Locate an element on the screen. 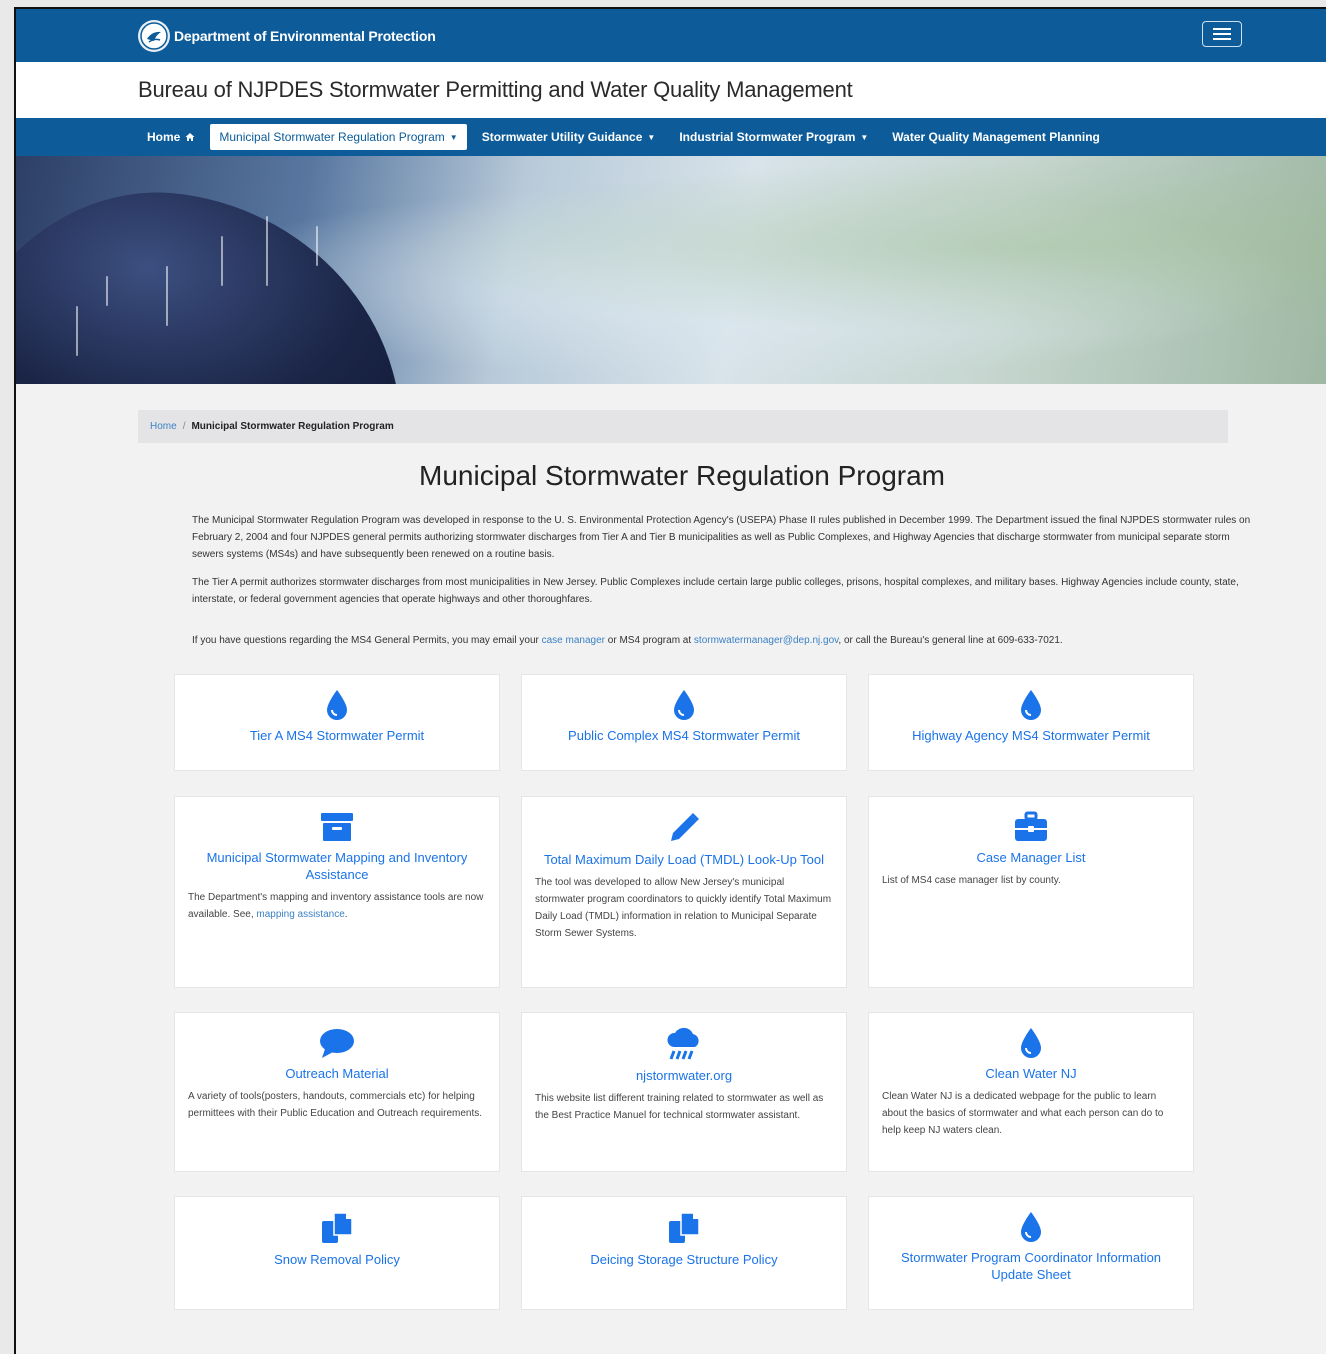 The width and height of the screenshot is (1326, 1354). home-icon is located at coordinates (190, 137).